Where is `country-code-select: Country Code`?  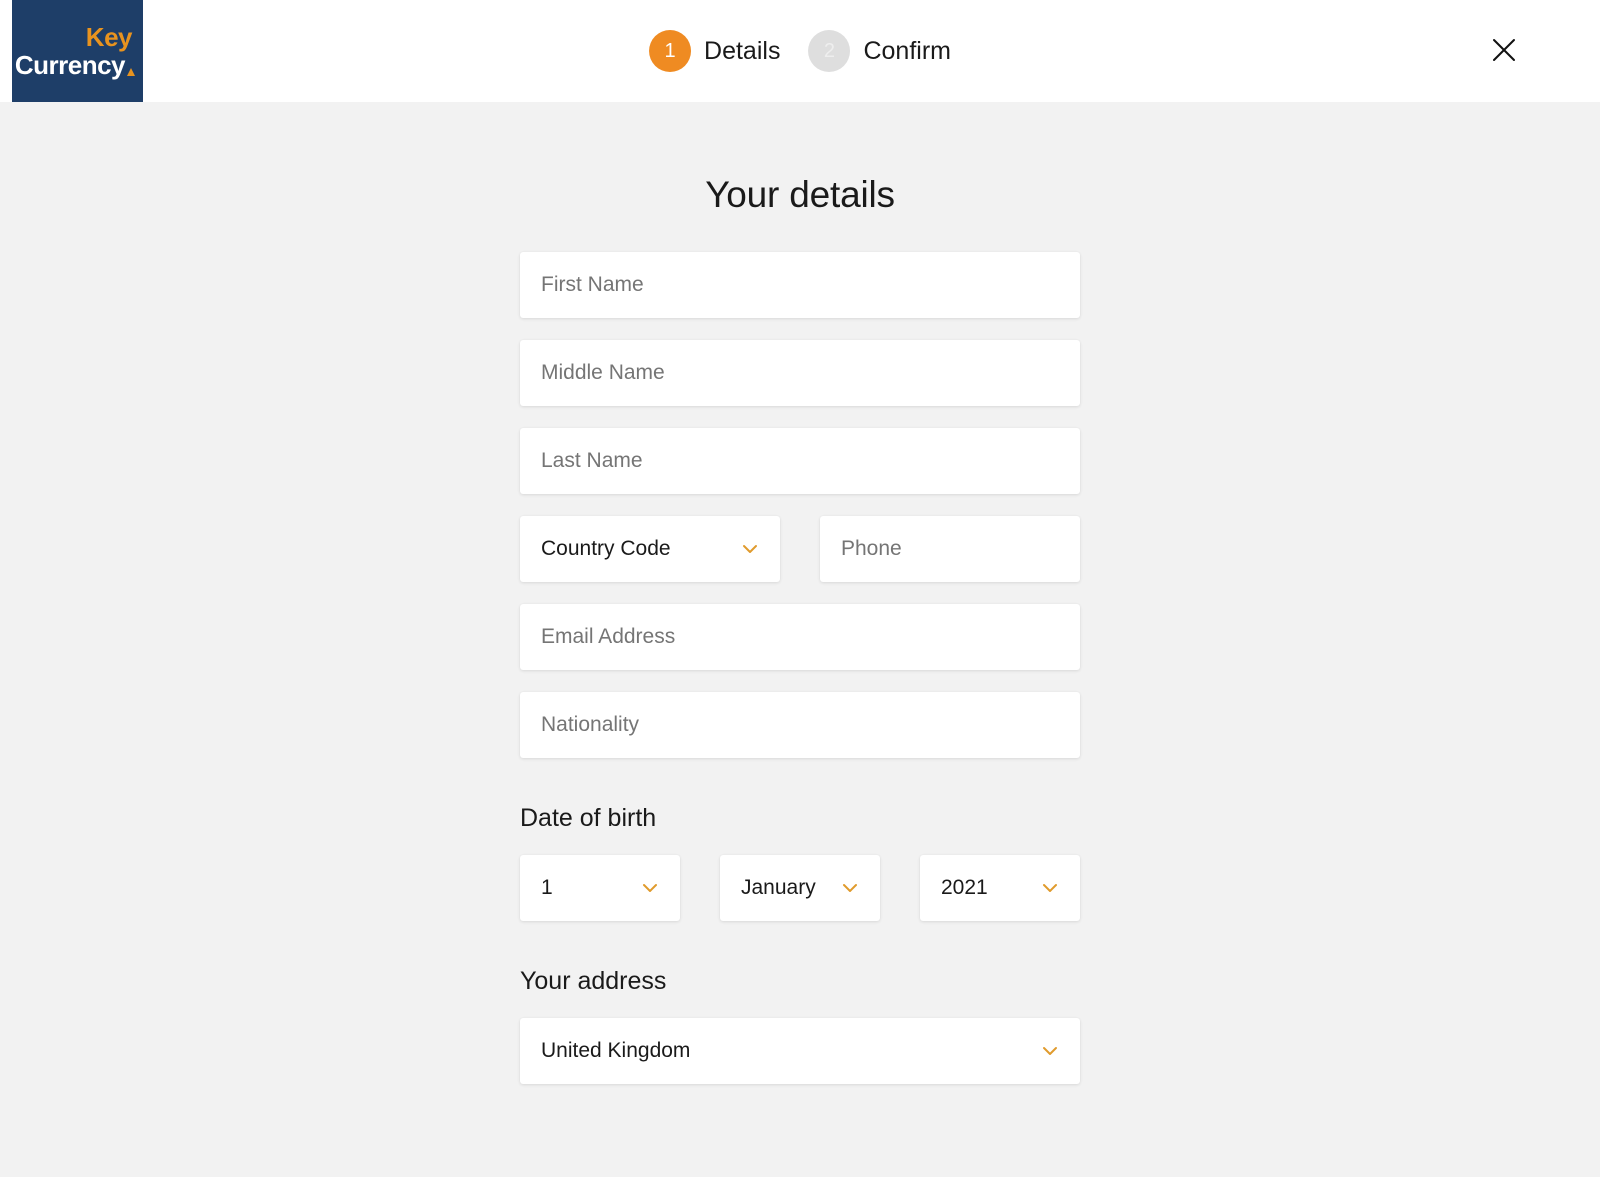 country-code-select: Country Code is located at coordinates (650, 549).